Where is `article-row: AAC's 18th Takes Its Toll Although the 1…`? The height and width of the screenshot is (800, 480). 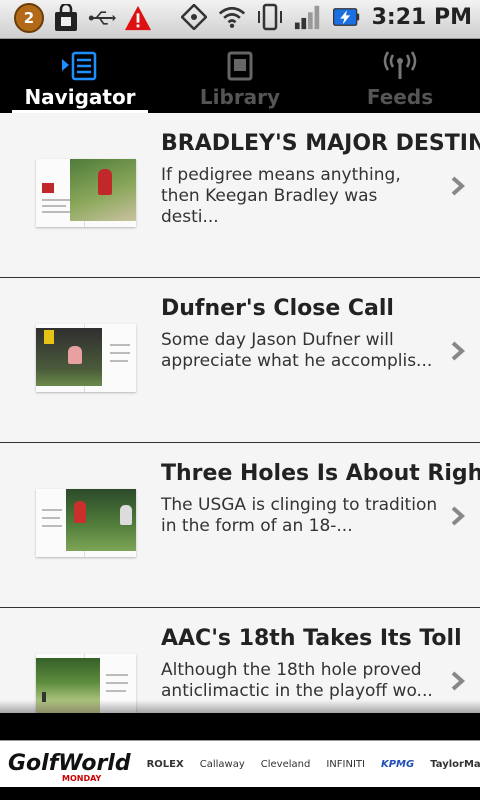
article-row: AAC's 18th Takes Its Toll Although the 1… is located at coordinates (240, 660).